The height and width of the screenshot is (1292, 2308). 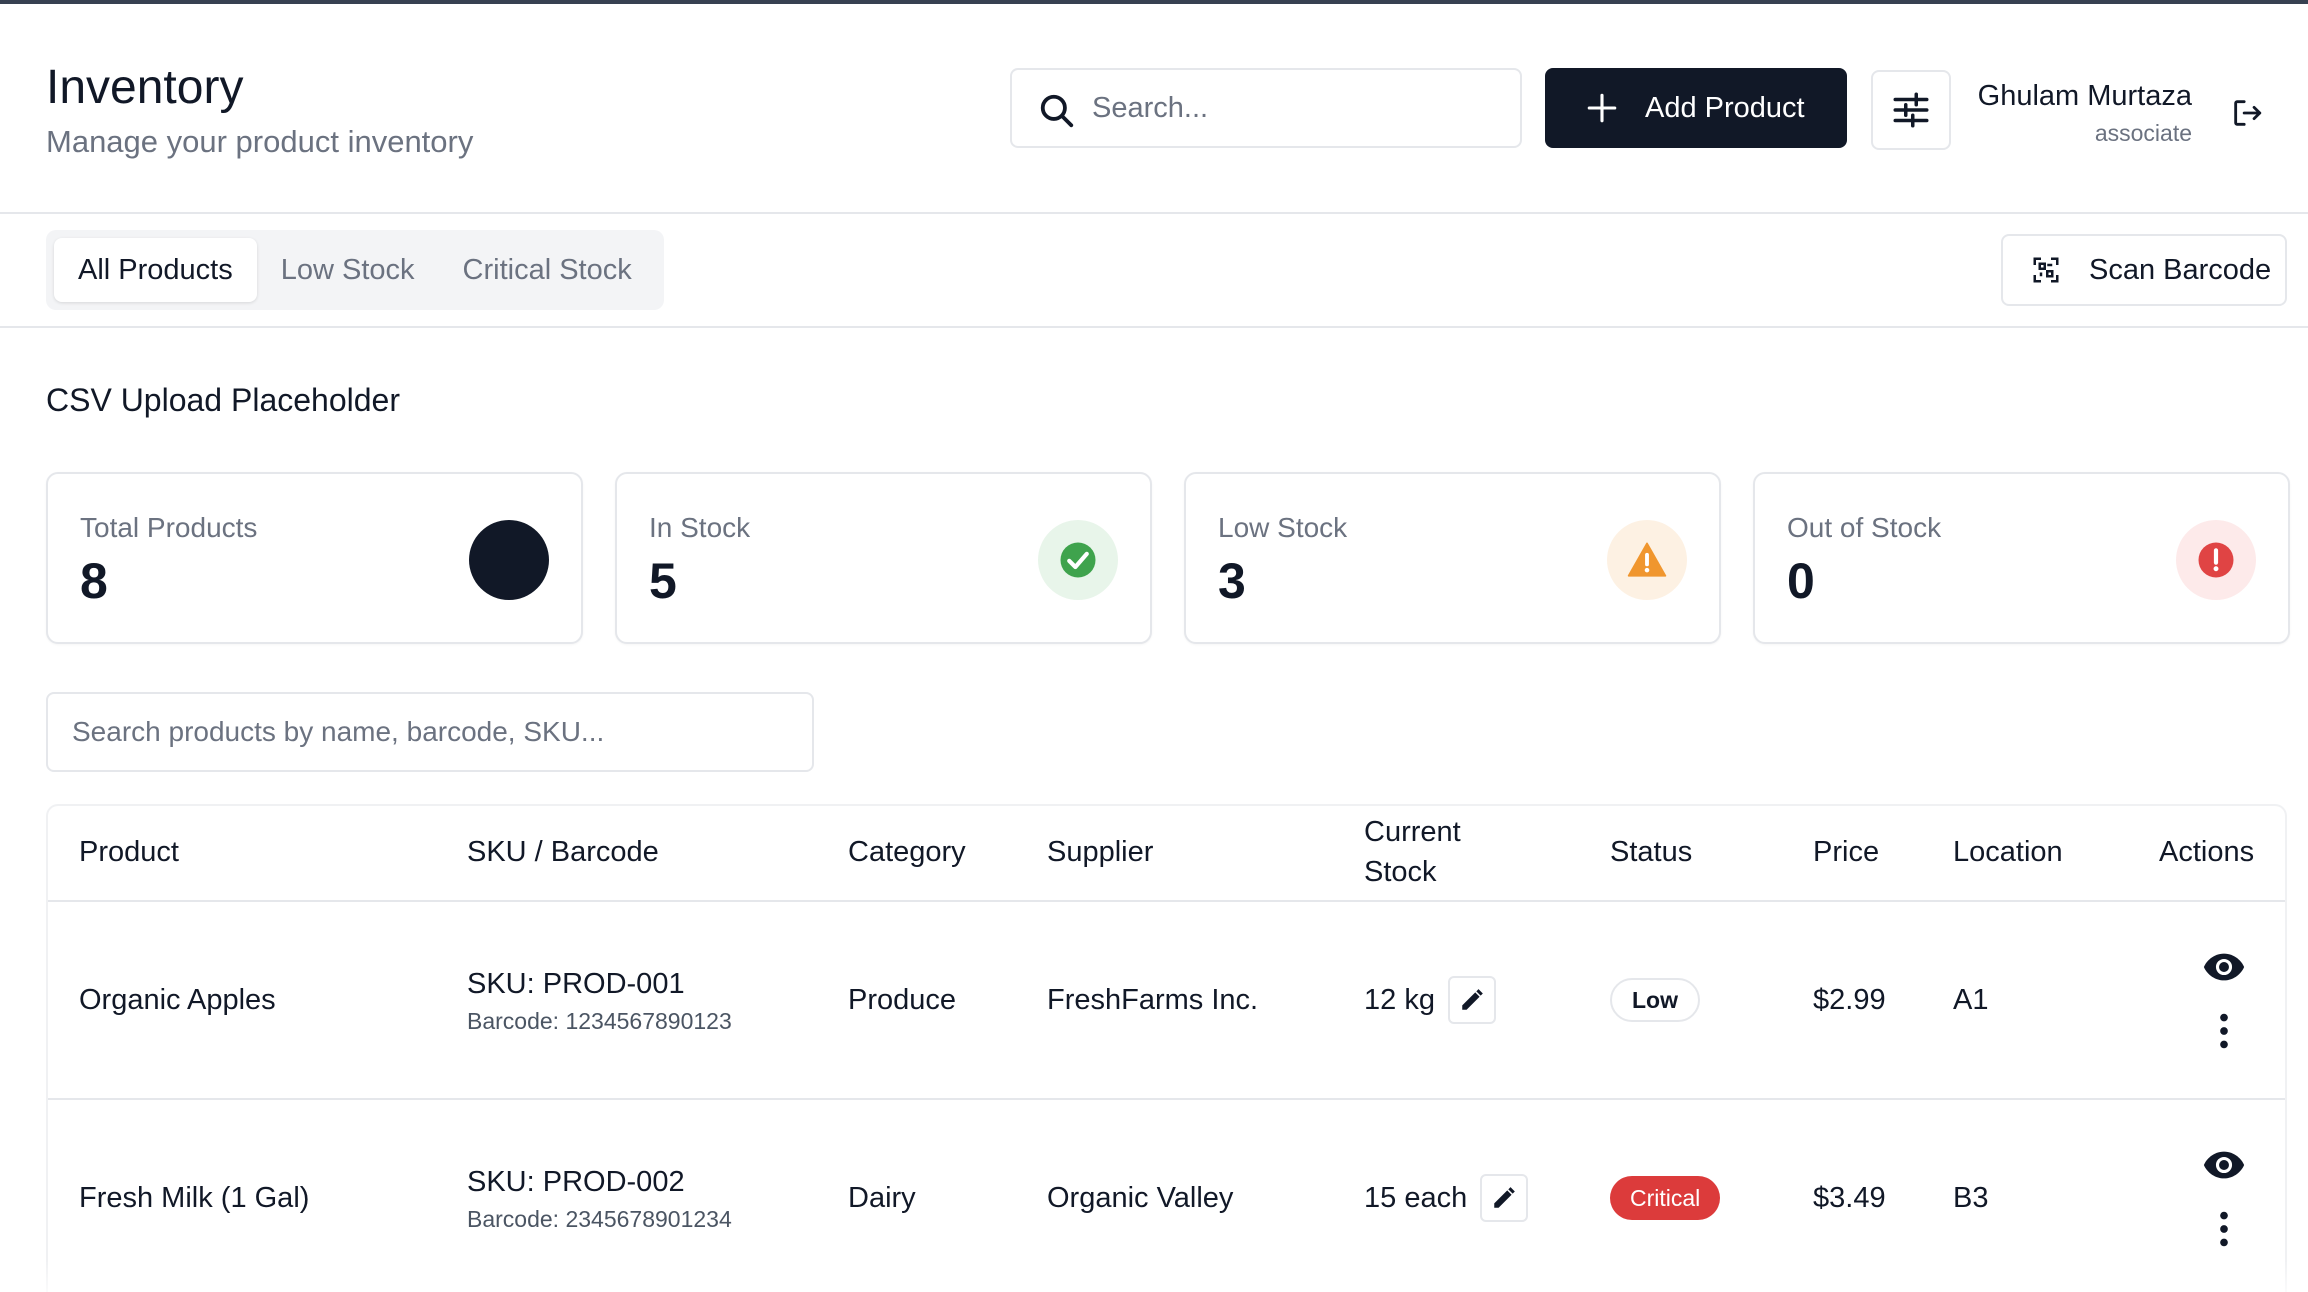 I want to click on search-icon, so click(x=1057, y=111).